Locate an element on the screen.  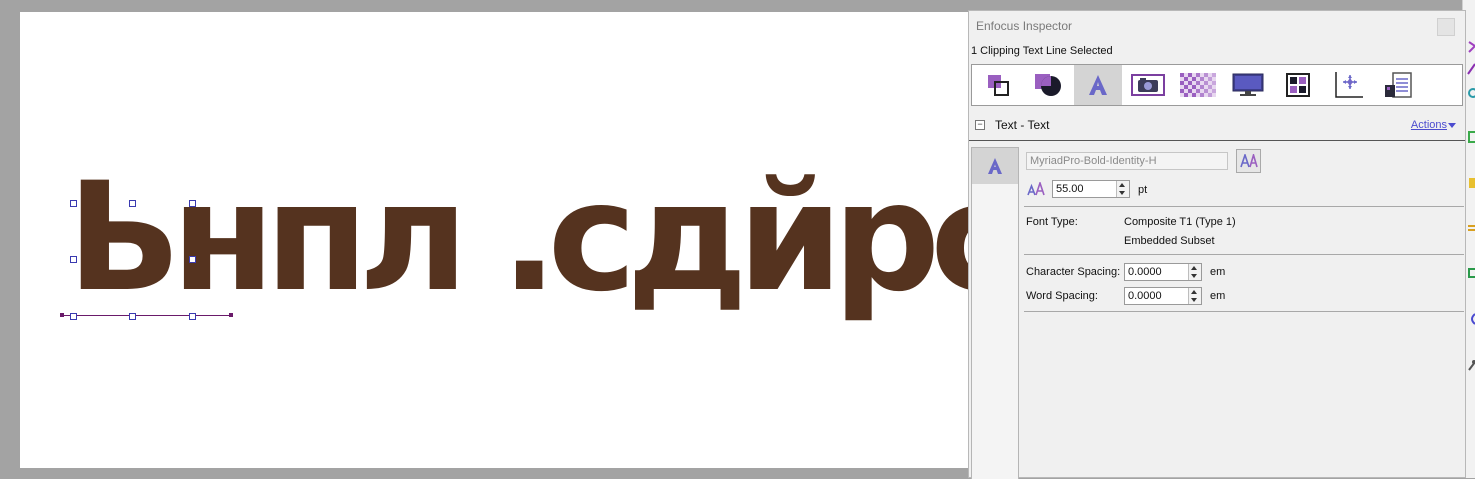
section-header: − Text - Text Actions is located at coordinates (1217, 128).